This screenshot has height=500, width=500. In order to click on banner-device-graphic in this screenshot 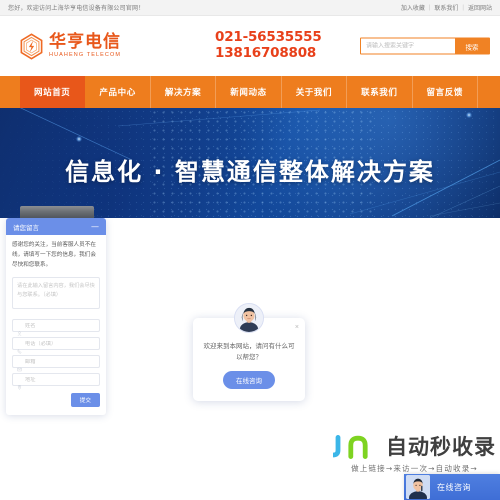, I will do `click(57, 212)`.